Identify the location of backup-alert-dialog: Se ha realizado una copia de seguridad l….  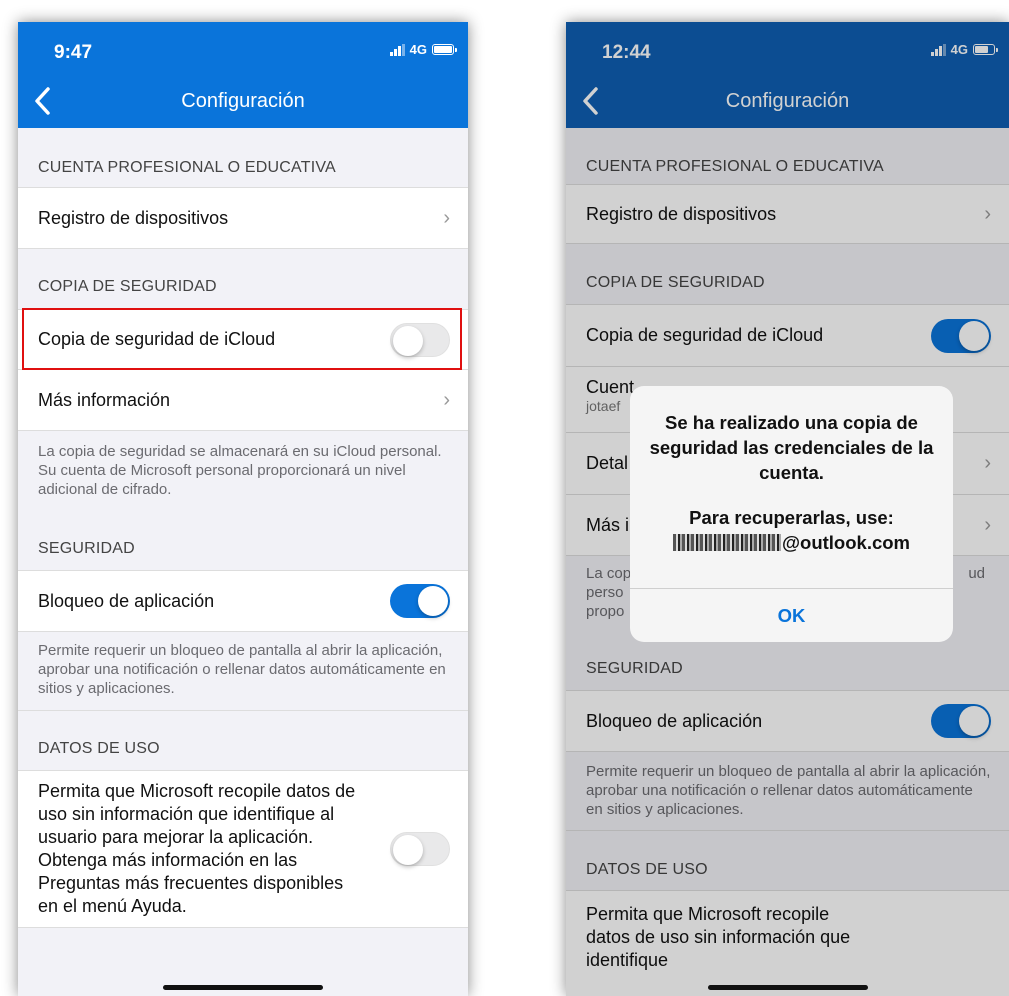
(791, 514).